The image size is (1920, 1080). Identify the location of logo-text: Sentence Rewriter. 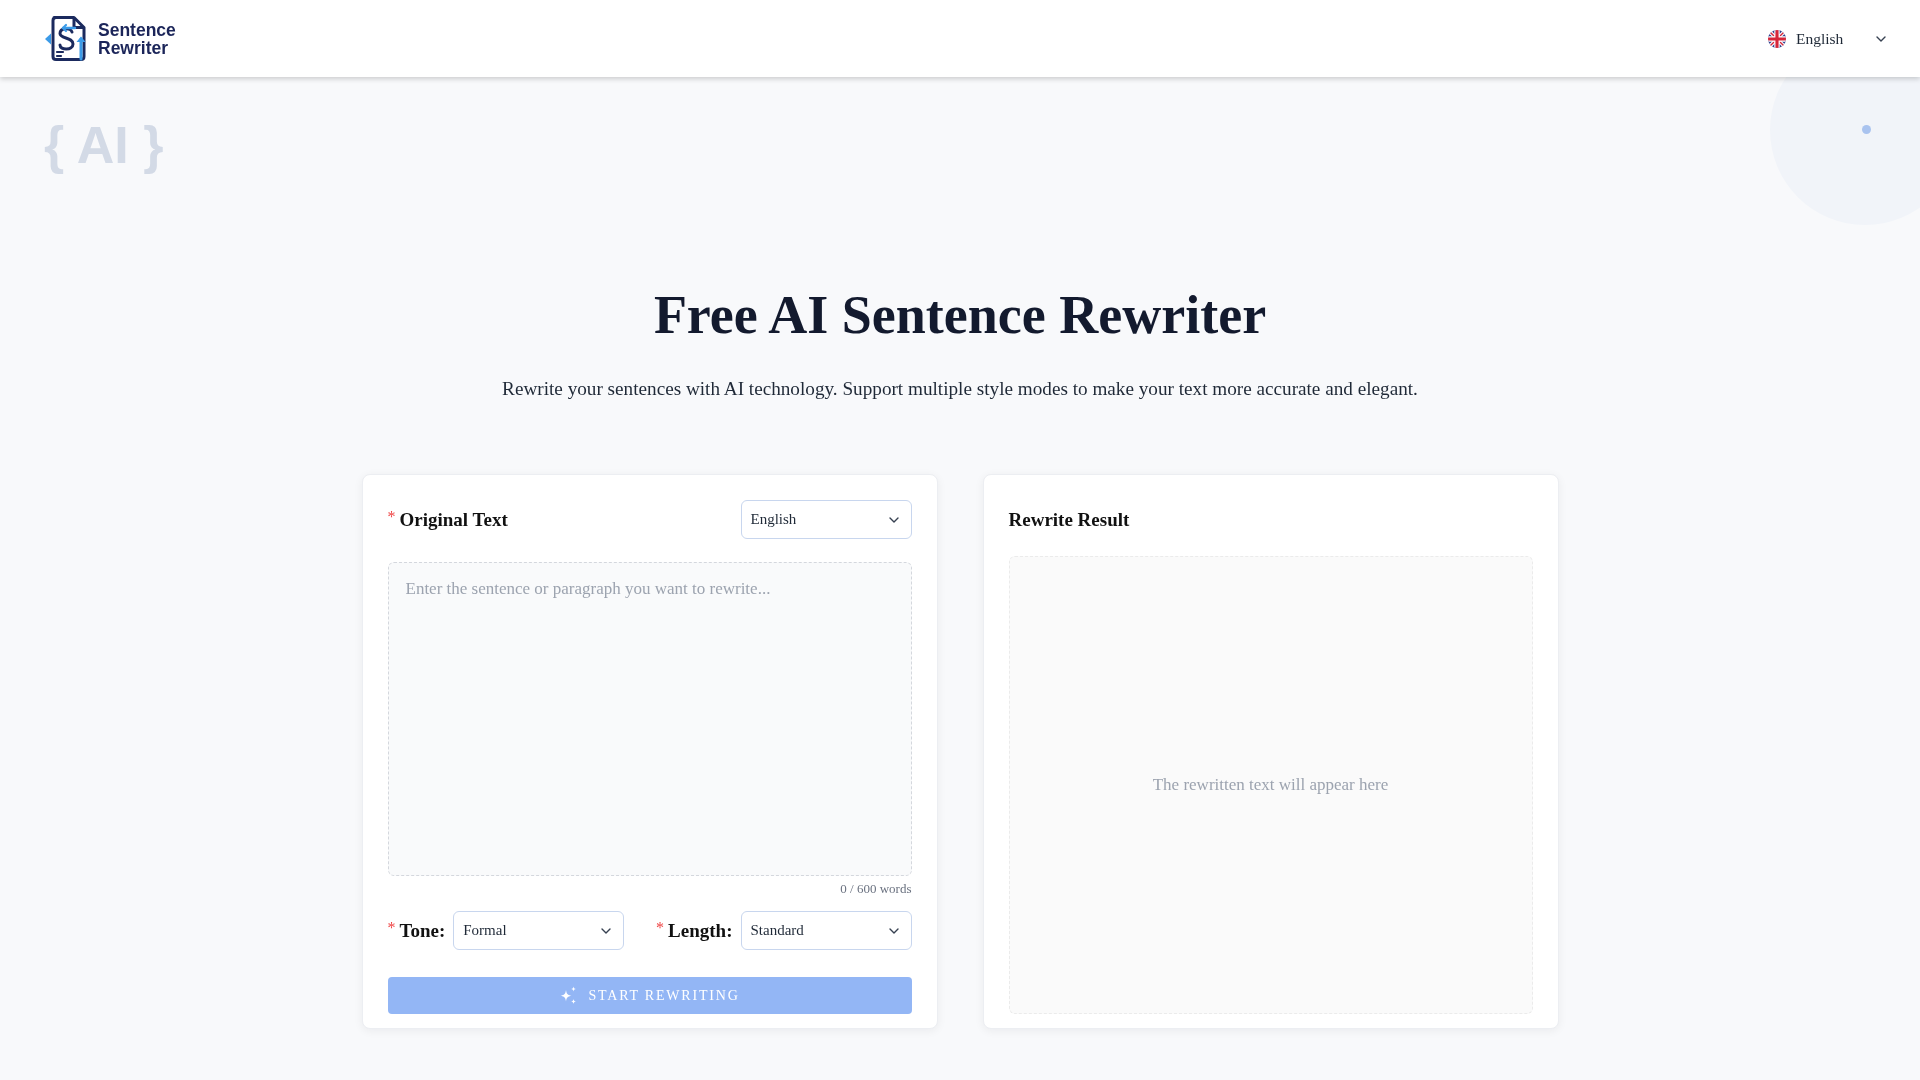
(137, 38).